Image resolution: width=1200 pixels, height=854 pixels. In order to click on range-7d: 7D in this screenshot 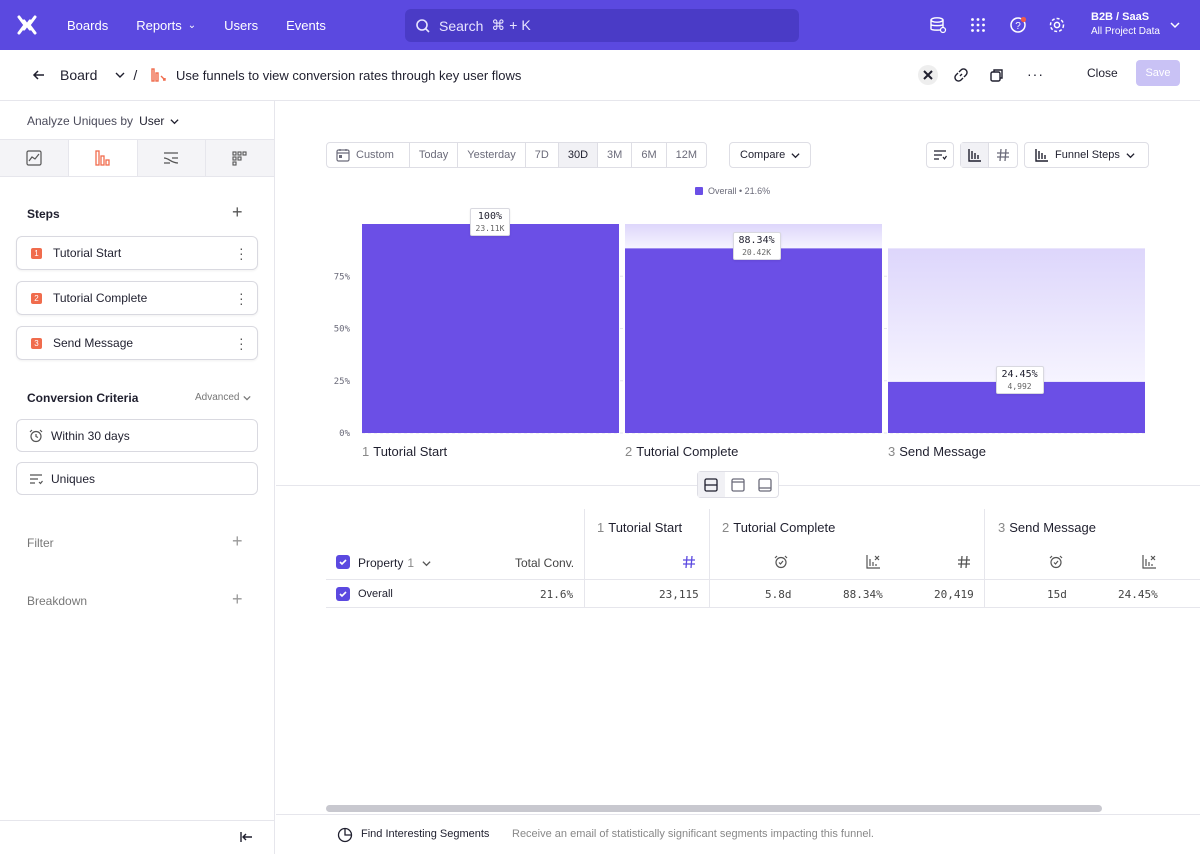, I will do `click(542, 155)`.